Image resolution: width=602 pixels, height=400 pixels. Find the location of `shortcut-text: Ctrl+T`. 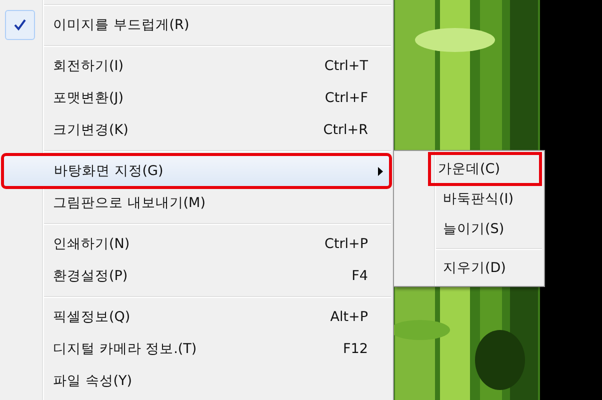

shortcut-text: Ctrl+T is located at coordinates (346, 66).